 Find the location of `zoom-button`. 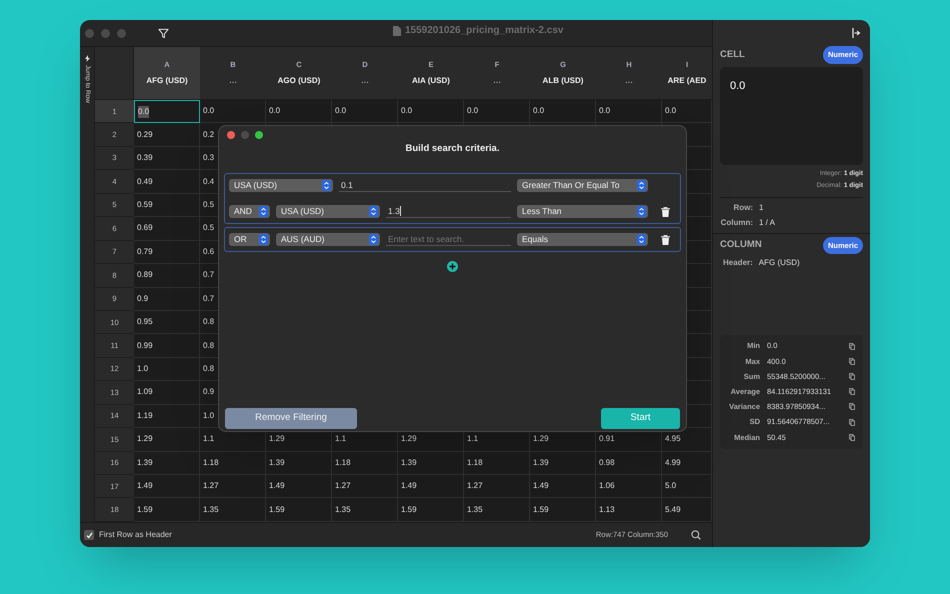

zoom-button is located at coordinates (259, 135).